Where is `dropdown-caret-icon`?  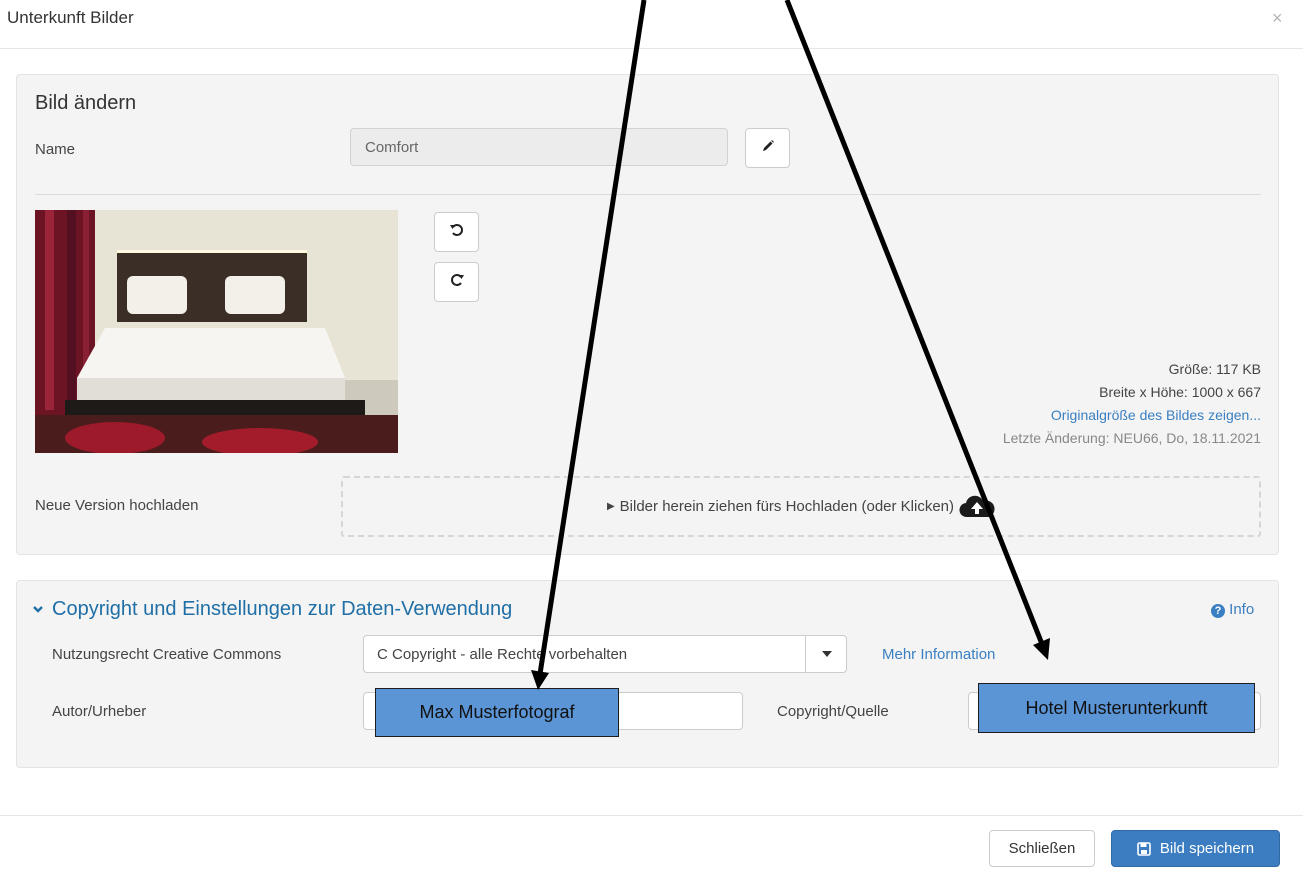
dropdown-caret-icon is located at coordinates (827, 654).